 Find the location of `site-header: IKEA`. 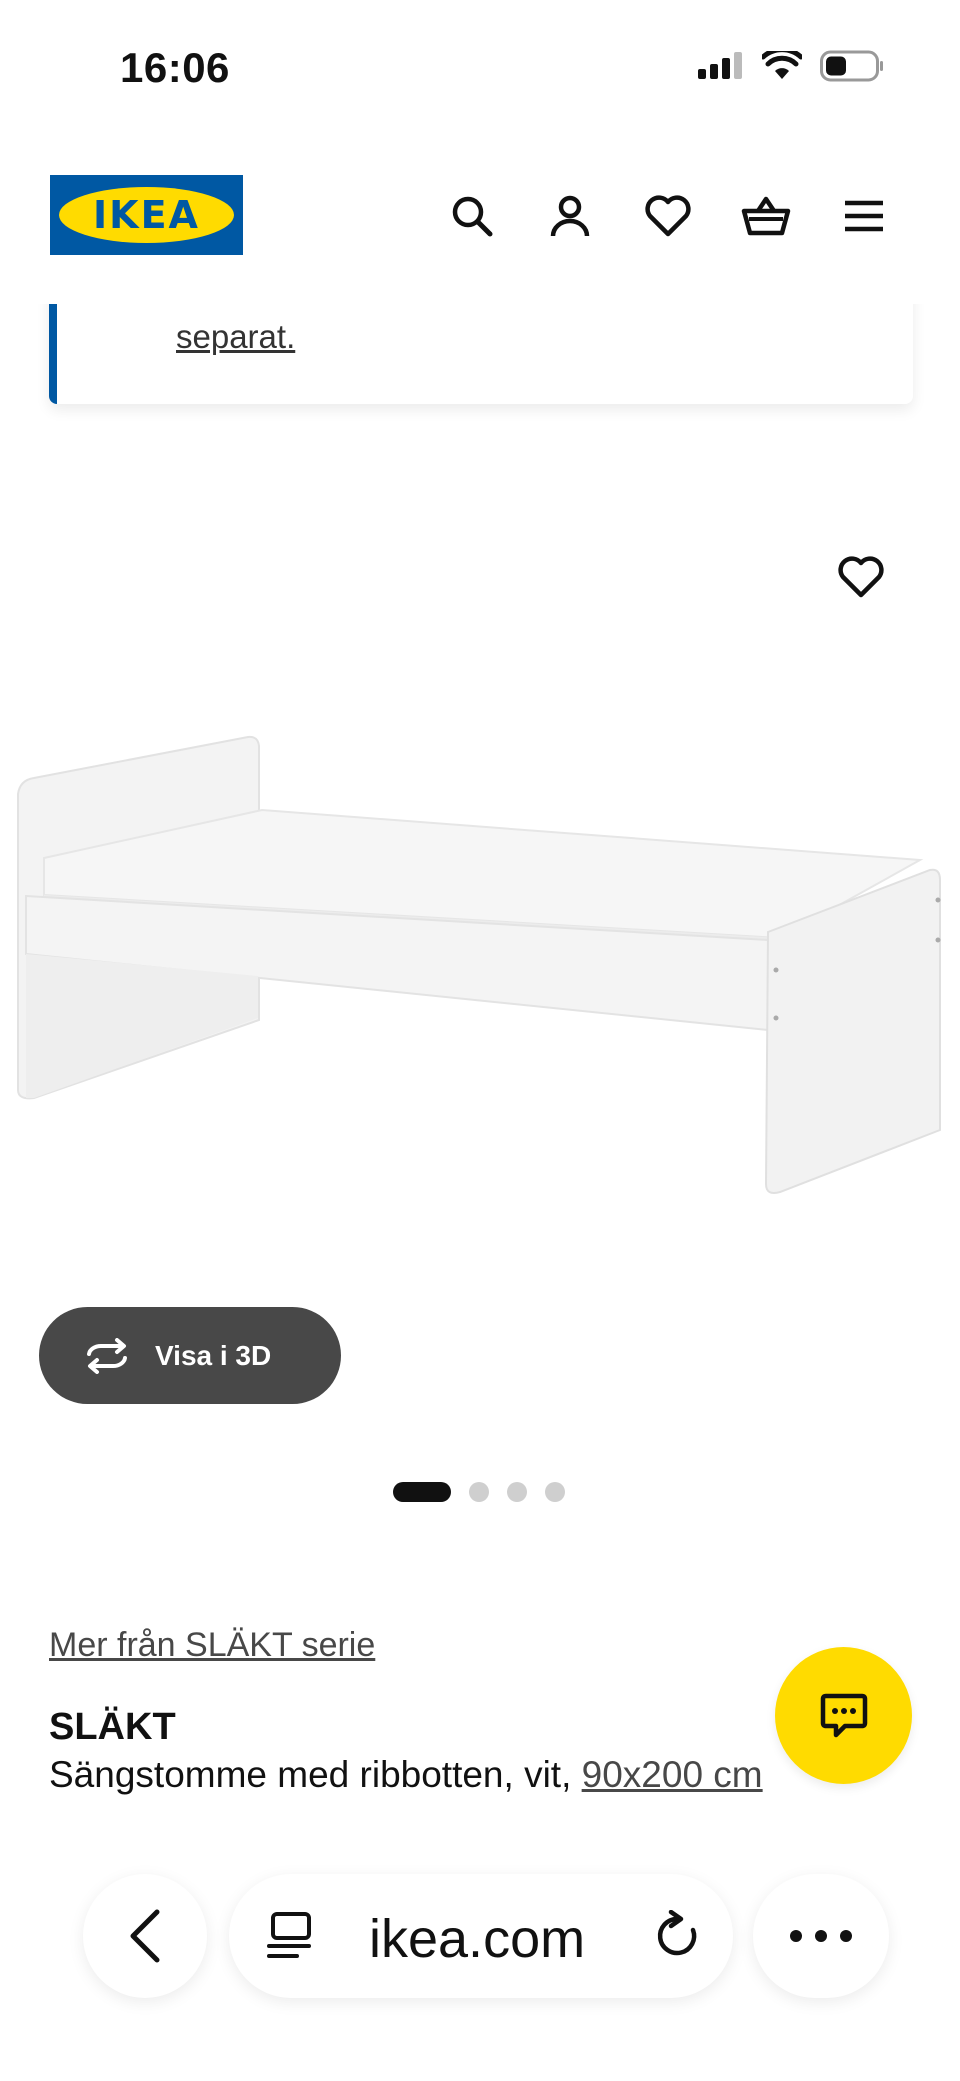

site-header: IKEA is located at coordinates (480, 222).